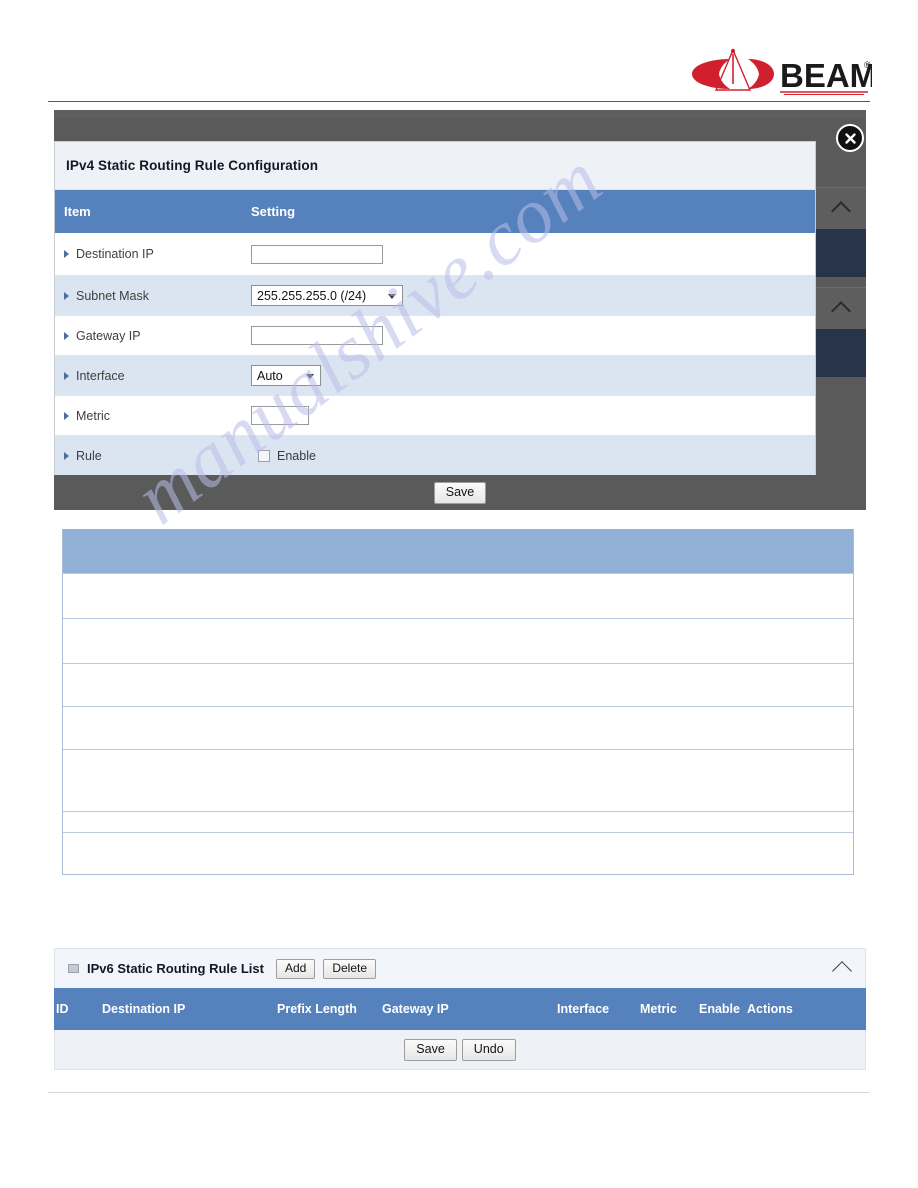 The image size is (918, 1188). I want to click on close-button, so click(850, 138).